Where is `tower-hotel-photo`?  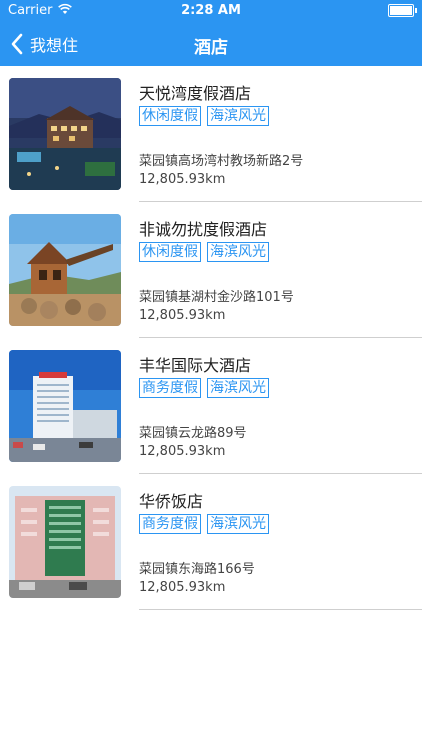 tower-hotel-photo is located at coordinates (65, 406).